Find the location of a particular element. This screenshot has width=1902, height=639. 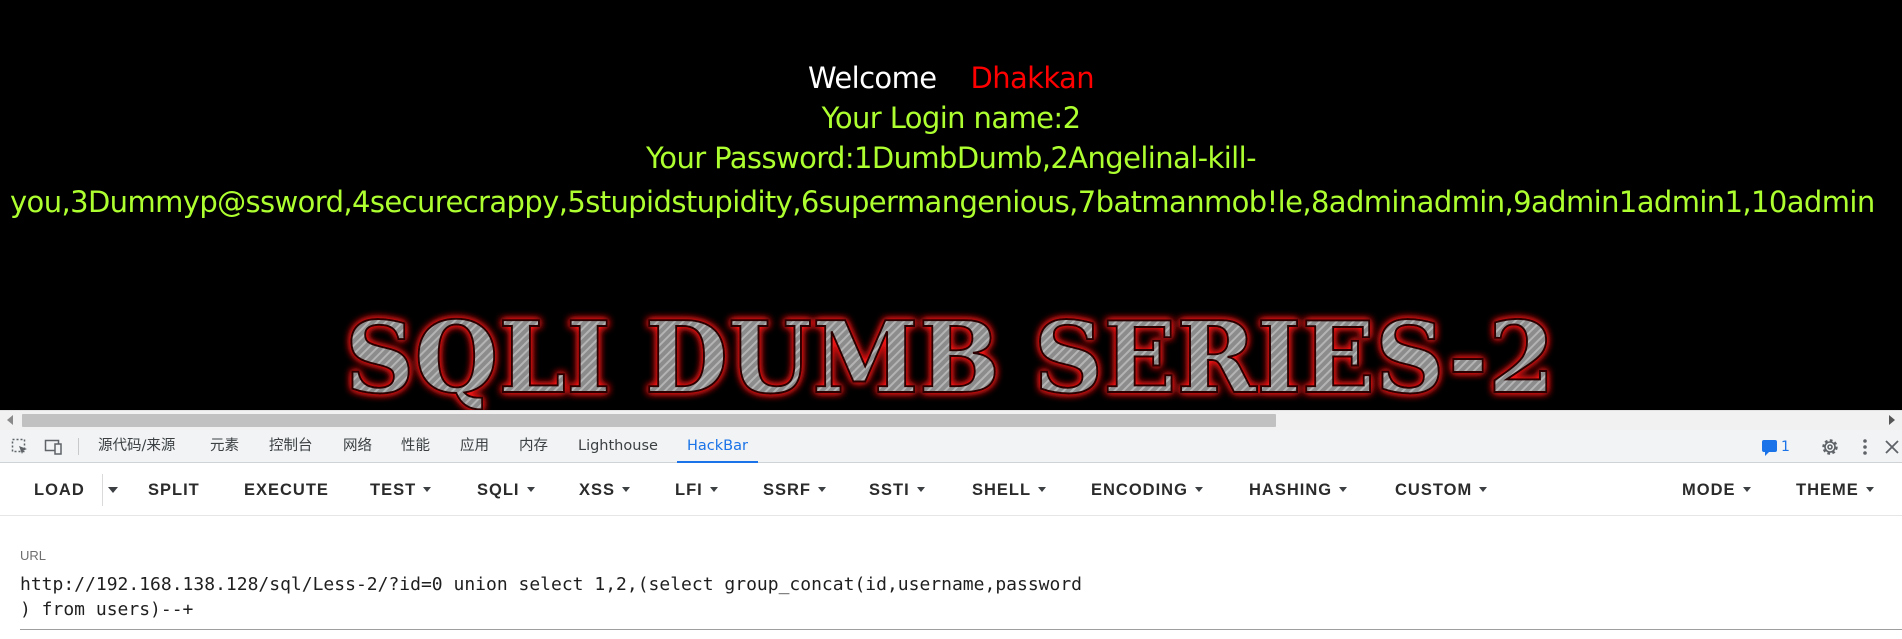

mode-menu-button: MODE is located at coordinates (1716, 490).